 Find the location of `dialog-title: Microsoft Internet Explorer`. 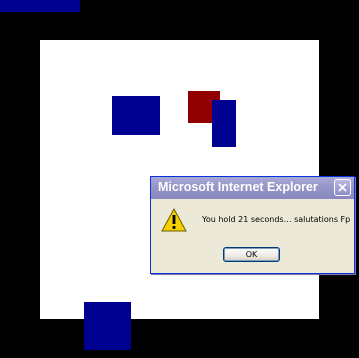

dialog-title: Microsoft Internet Explorer is located at coordinates (238, 187).